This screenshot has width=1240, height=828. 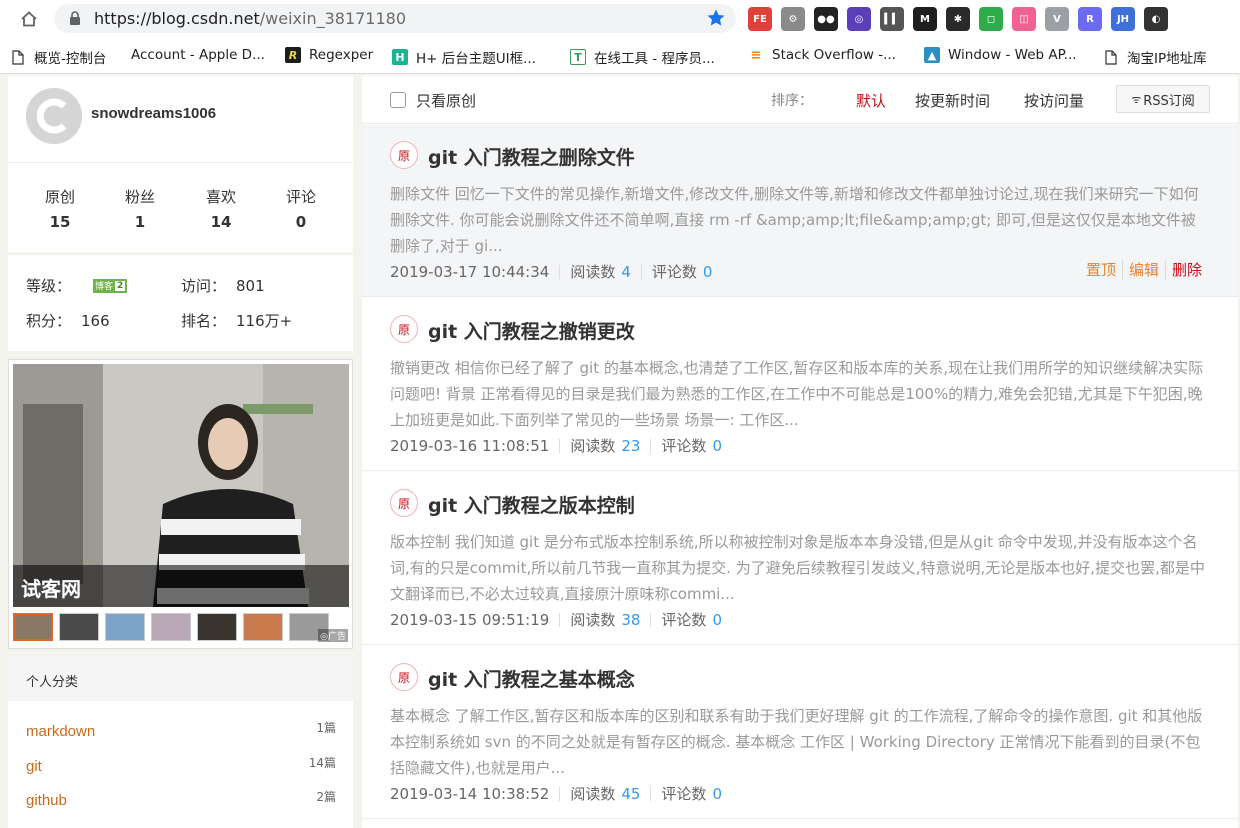 I want to click on ad-thumbnails, so click(x=171, y=627).